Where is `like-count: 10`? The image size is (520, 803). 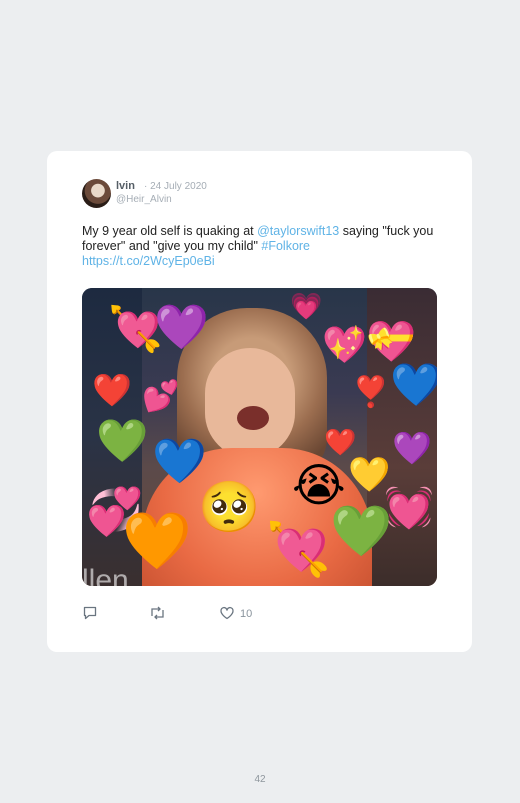
like-count: 10 is located at coordinates (246, 614).